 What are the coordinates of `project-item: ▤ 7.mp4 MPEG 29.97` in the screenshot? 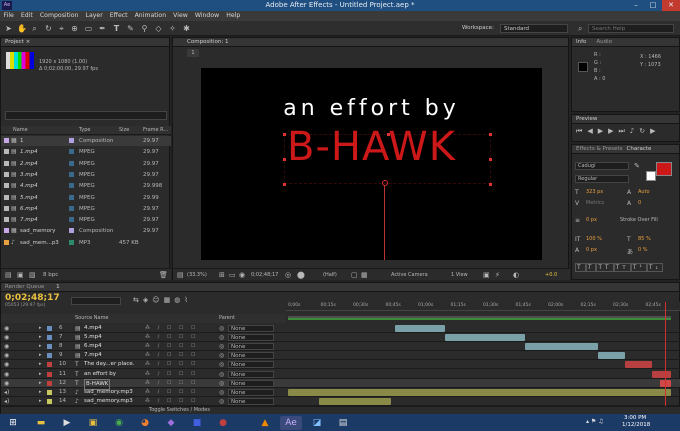 It's located at (86, 220).